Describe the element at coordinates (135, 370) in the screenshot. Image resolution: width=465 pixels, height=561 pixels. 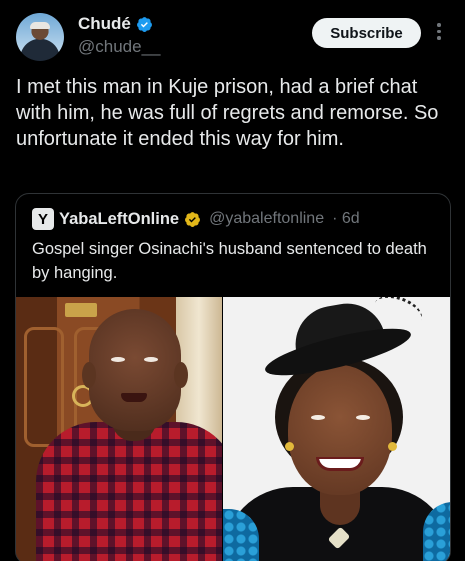
I see `man-head` at that location.